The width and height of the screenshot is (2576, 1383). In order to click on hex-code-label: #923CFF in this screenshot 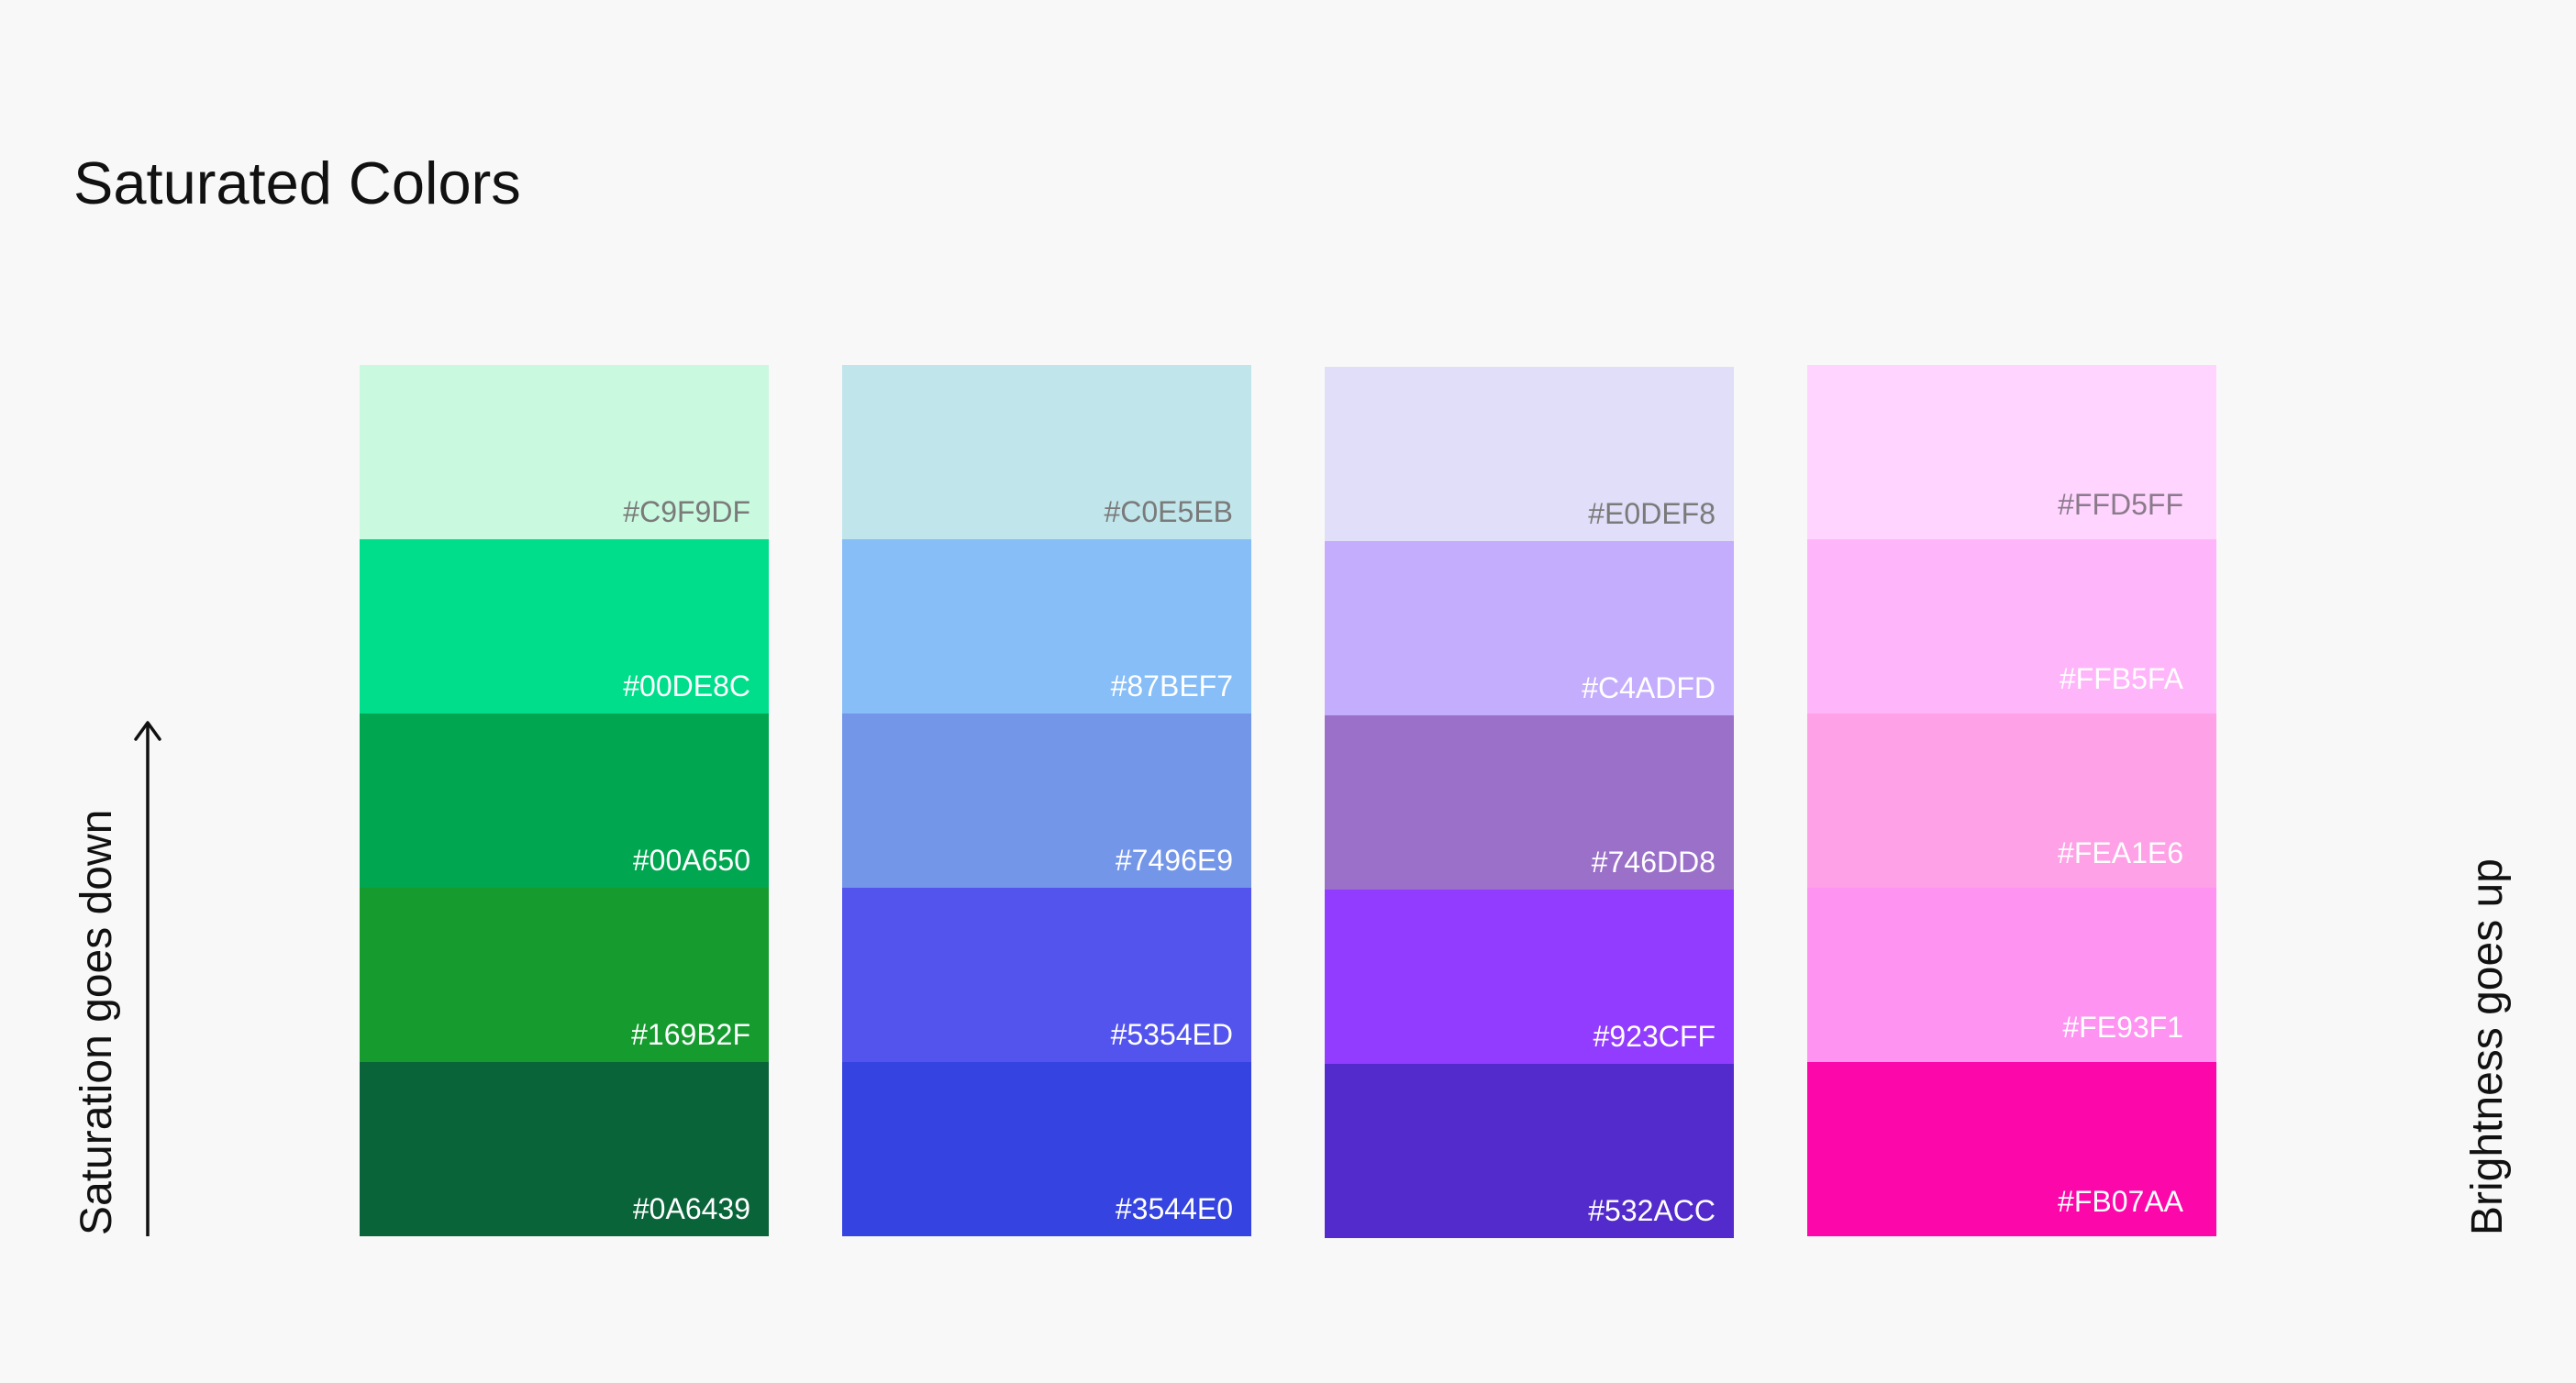, I will do `click(1654, 1036)`.